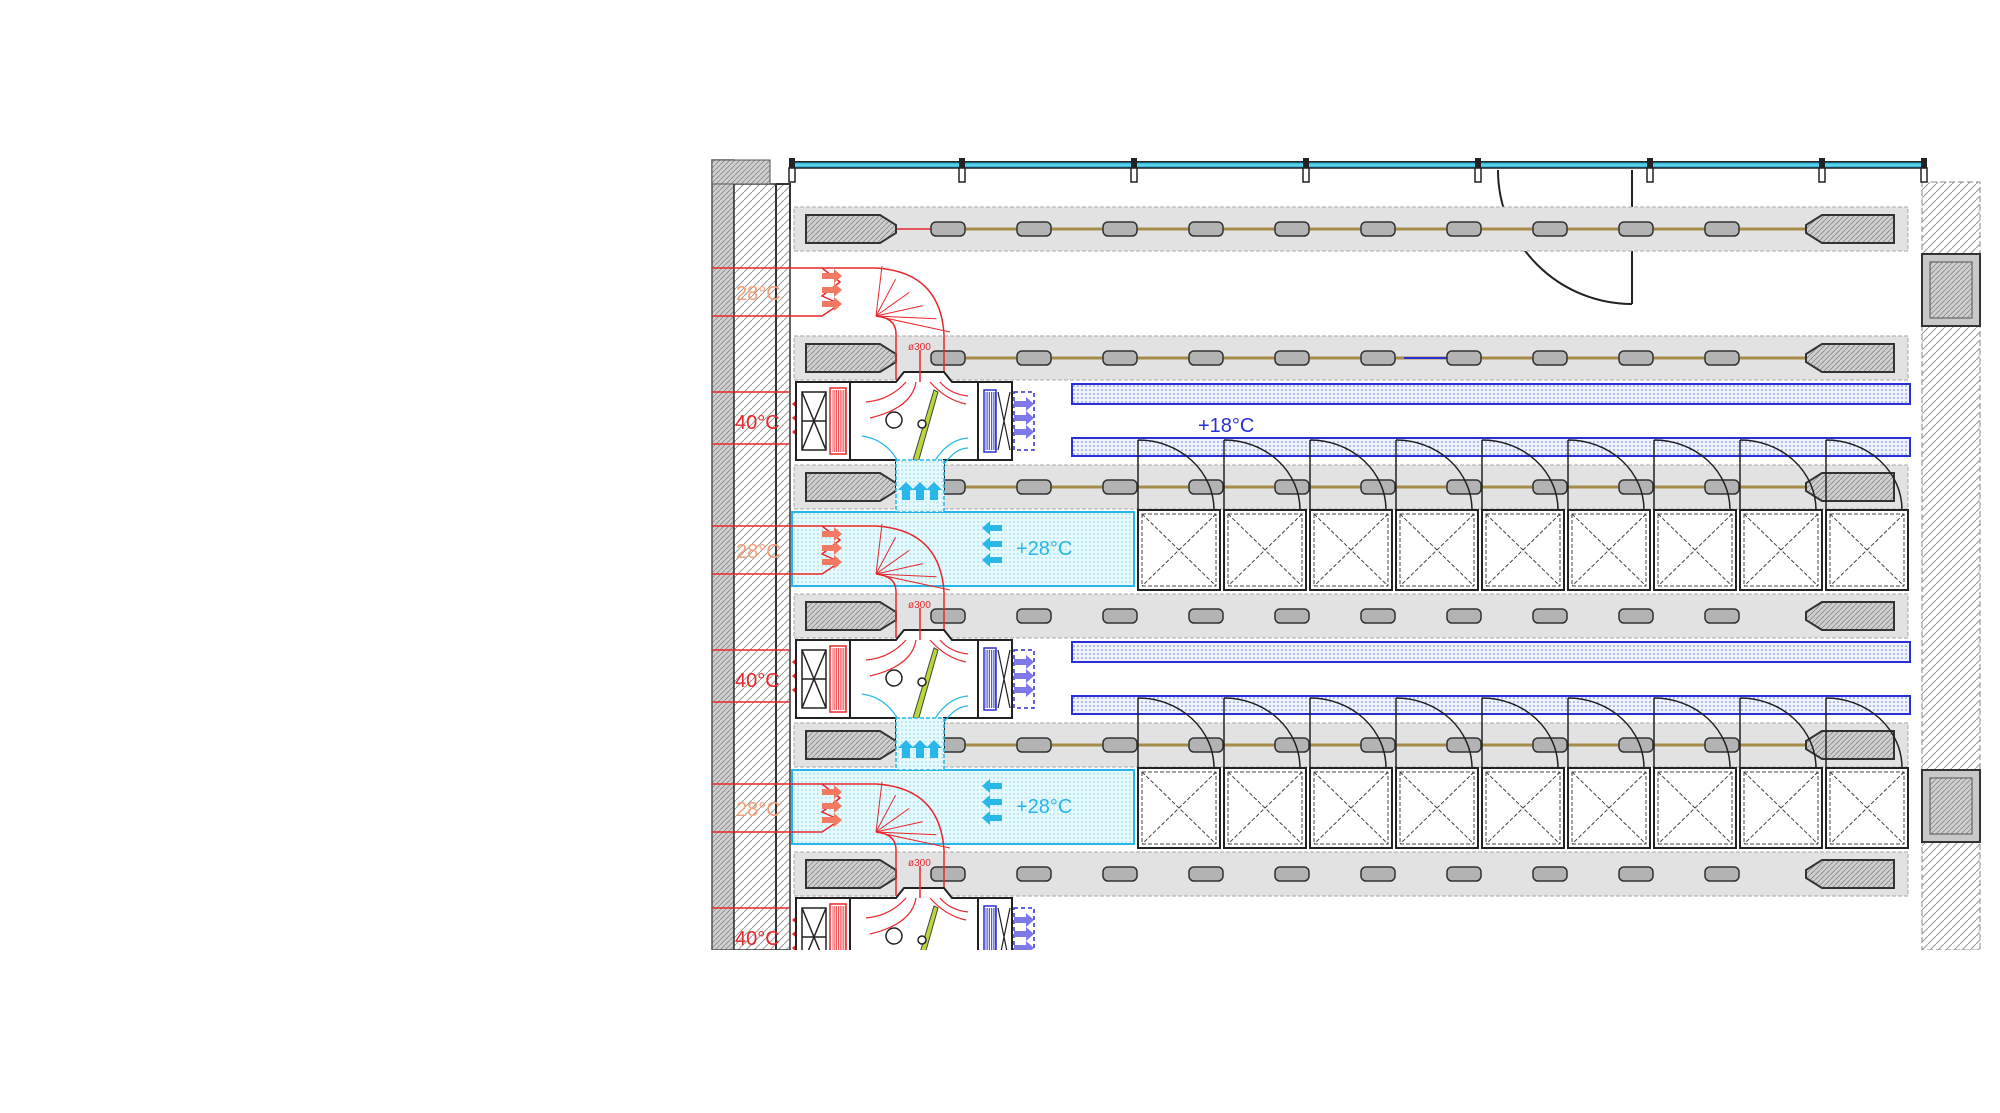  What do you see at coordinates (992, 802) in the screenshot?
I see `room-air-arrows` at bounding box center [992, 802].